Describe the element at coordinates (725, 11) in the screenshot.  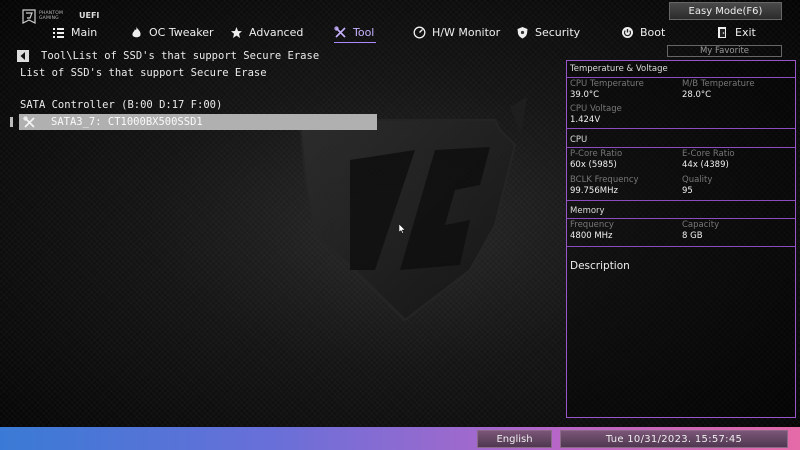
I see `easy-mode-button: Easy Mode(F6)` at that location.